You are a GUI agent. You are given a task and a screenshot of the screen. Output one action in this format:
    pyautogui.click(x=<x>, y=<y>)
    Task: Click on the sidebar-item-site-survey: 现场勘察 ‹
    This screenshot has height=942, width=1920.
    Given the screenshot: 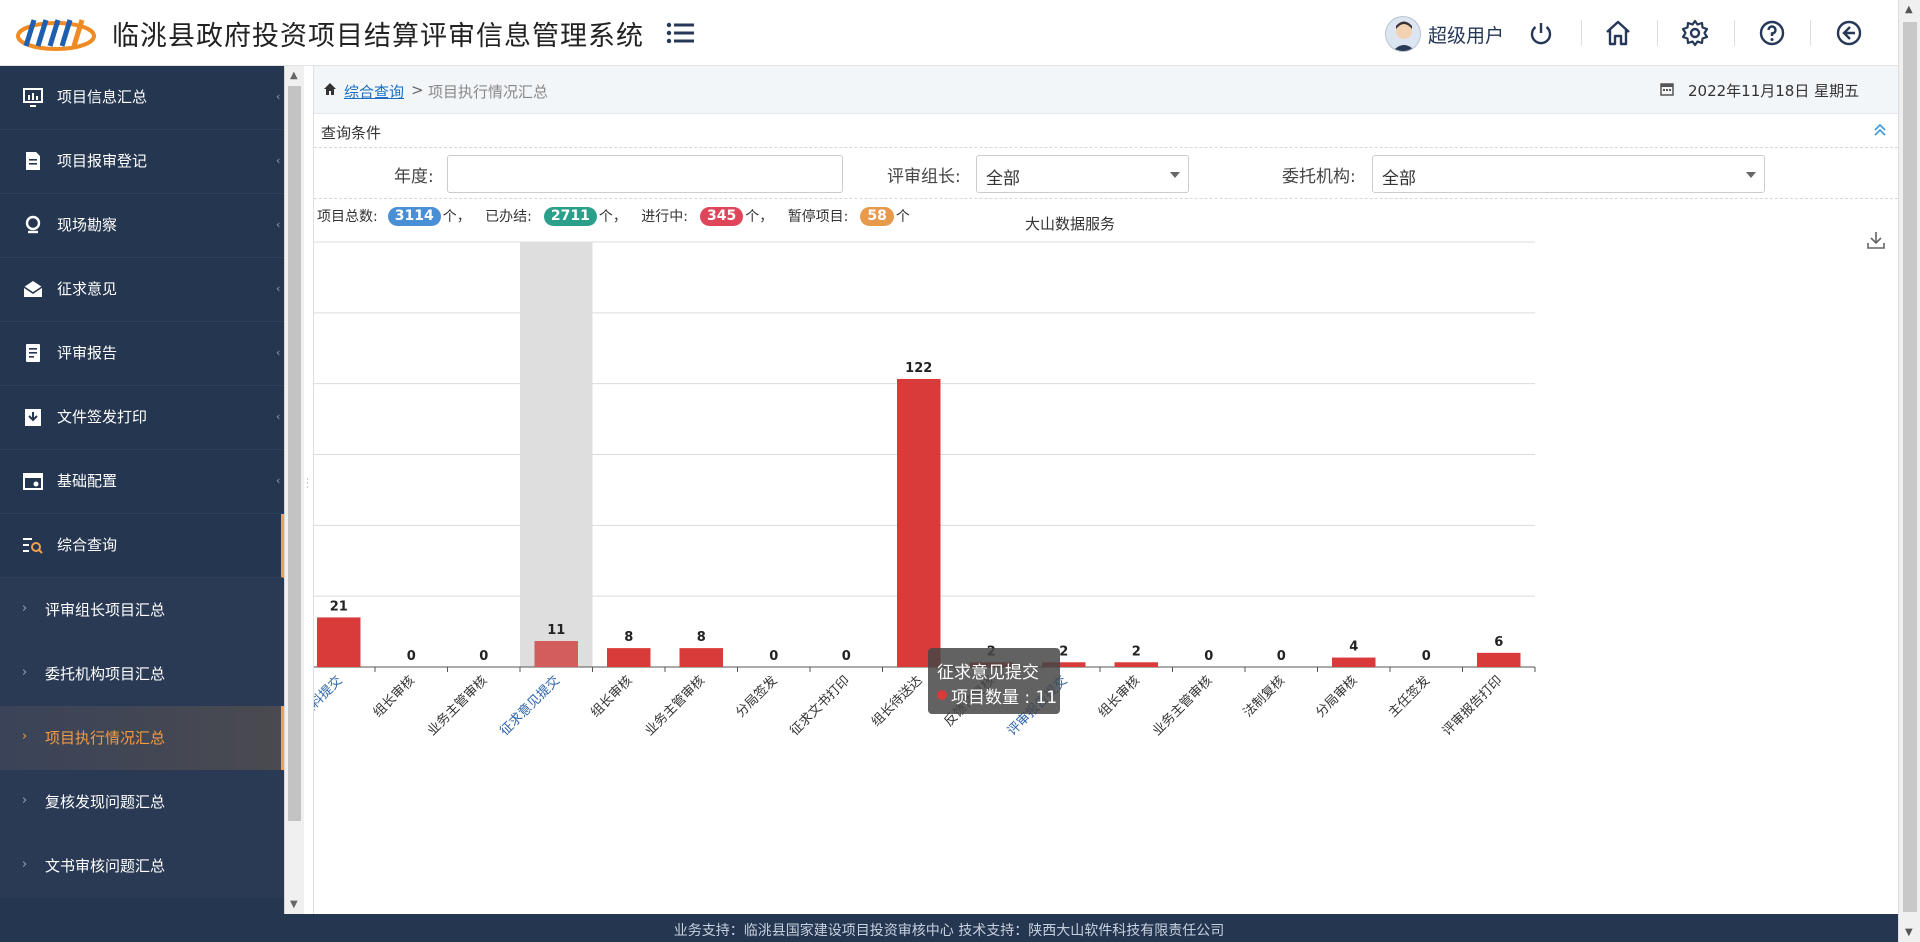 What is the action you would take?
    pyautogui.click(x=142, y=226)
    